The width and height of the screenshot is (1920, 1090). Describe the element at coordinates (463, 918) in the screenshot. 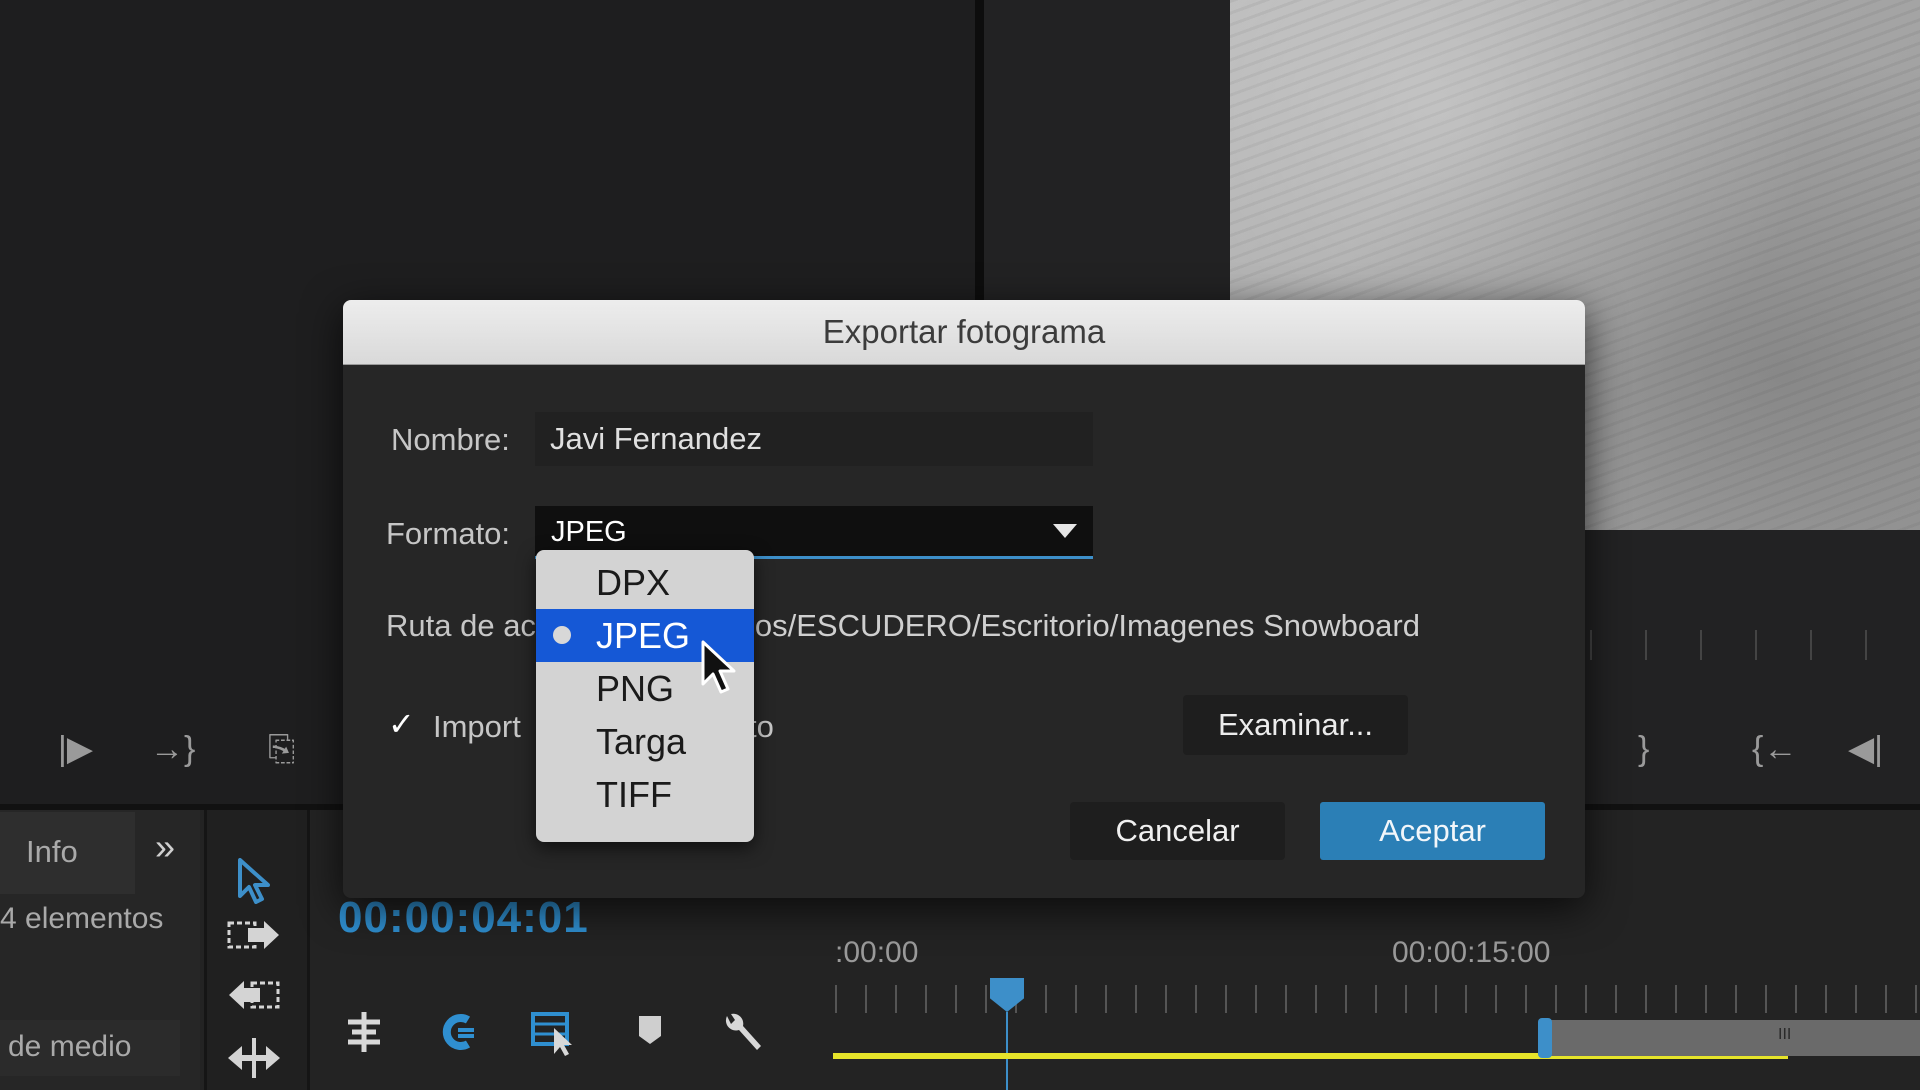

I see `timeline-timecode: 00:00:04:01` at that location.